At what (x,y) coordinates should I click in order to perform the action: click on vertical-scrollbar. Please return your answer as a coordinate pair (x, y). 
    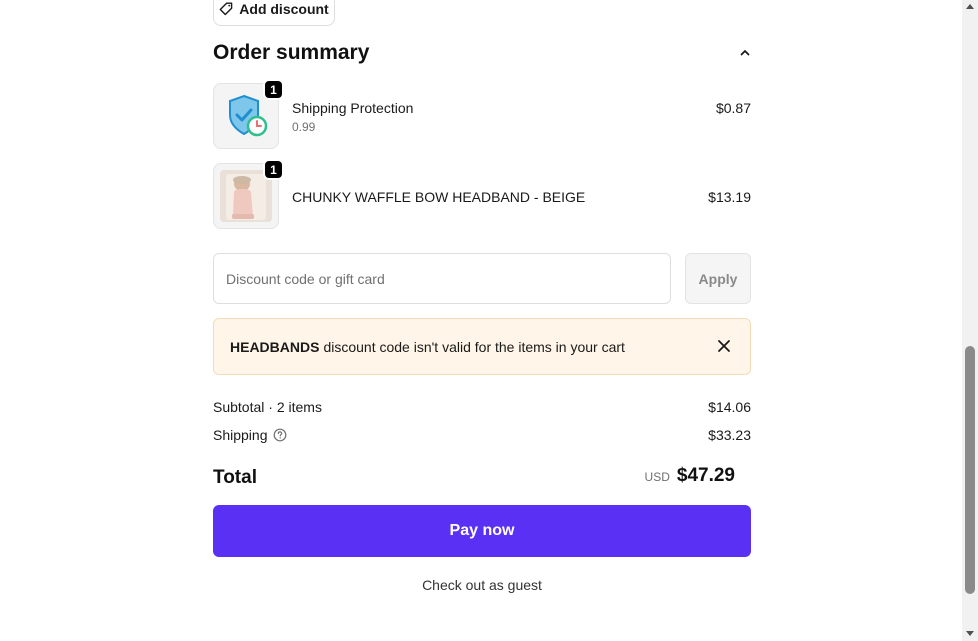
    Looking at the image, I should click on (970, 320).